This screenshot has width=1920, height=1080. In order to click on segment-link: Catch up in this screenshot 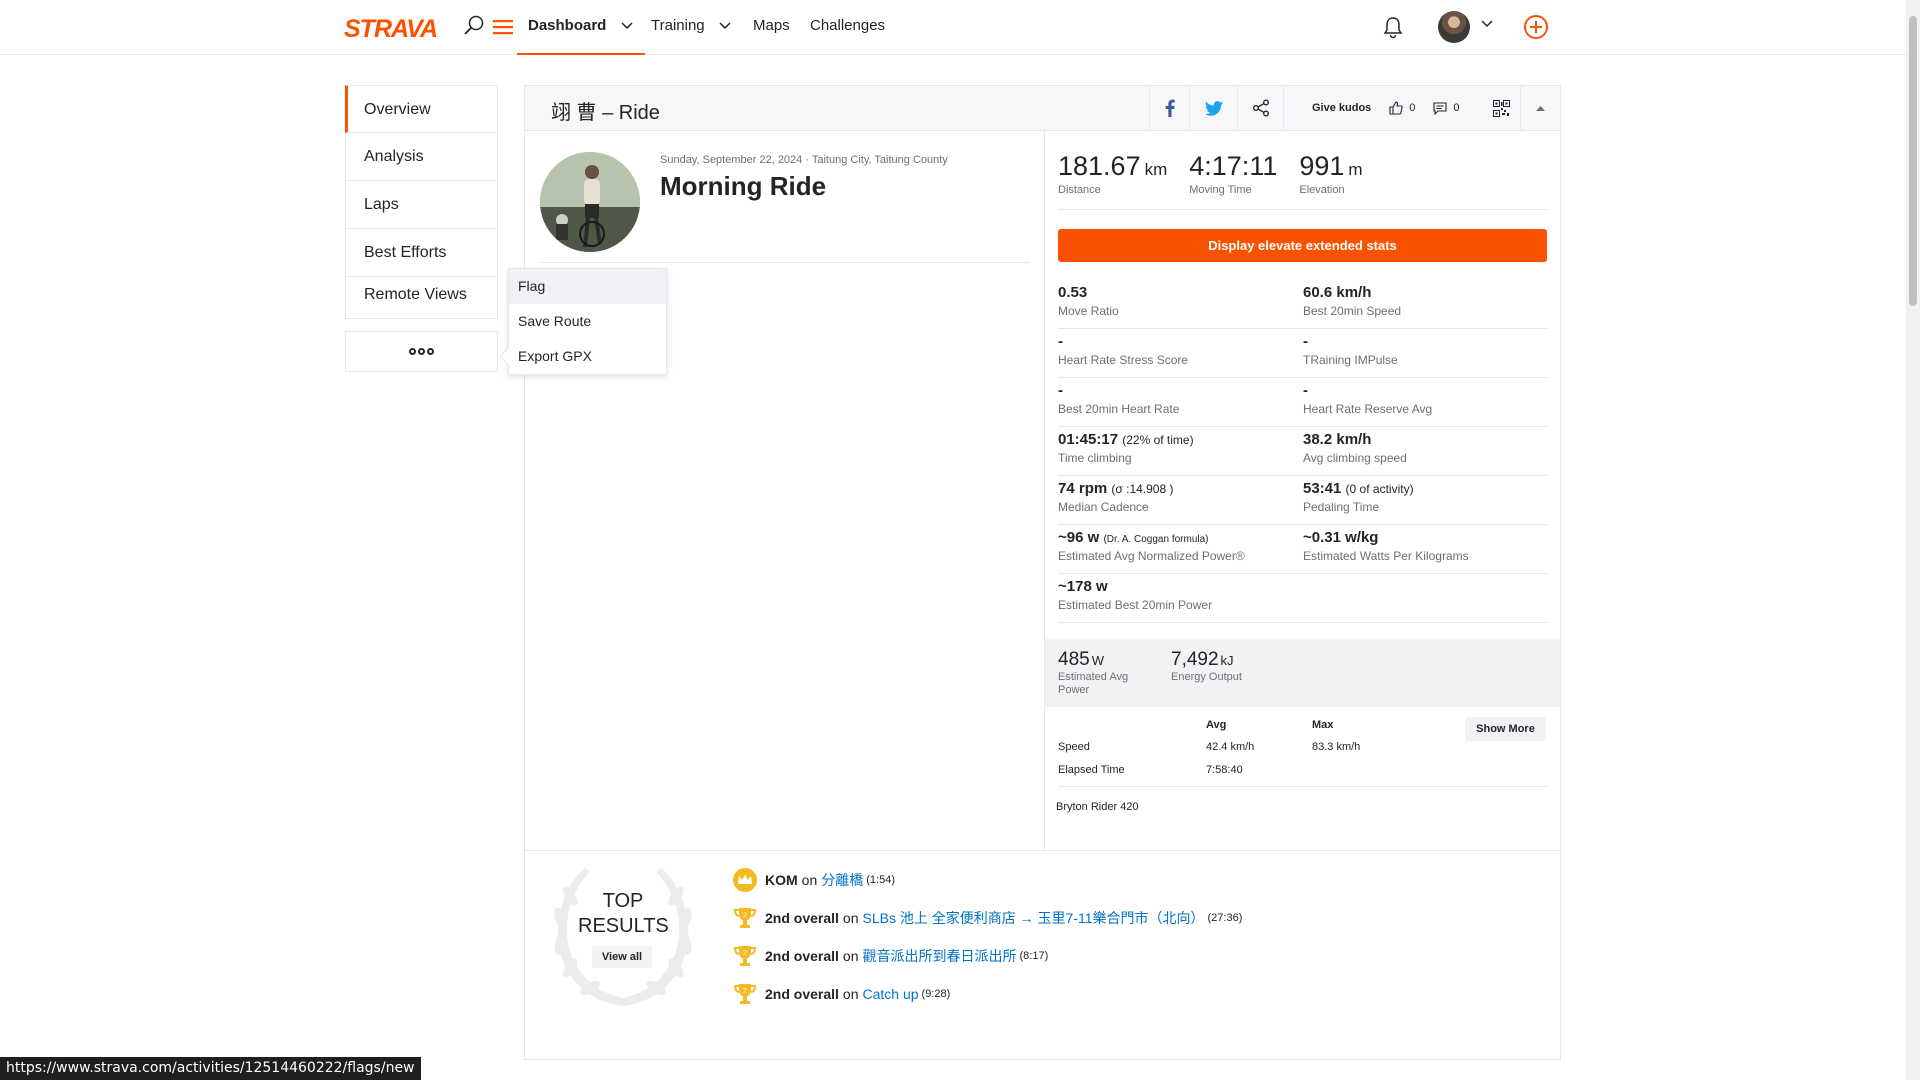, I will do `click(891, 994)`.